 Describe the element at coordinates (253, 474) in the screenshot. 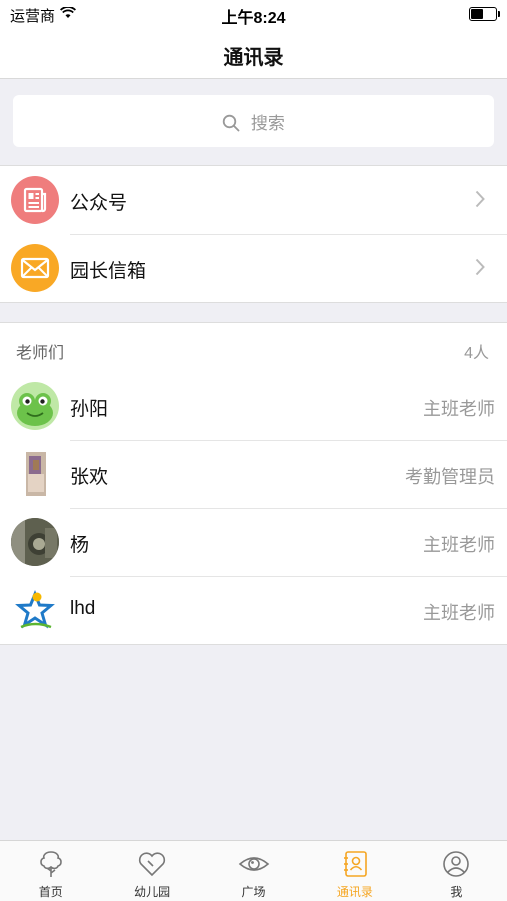

I see `contact-row: 张欢 考勤管理员` at that location.